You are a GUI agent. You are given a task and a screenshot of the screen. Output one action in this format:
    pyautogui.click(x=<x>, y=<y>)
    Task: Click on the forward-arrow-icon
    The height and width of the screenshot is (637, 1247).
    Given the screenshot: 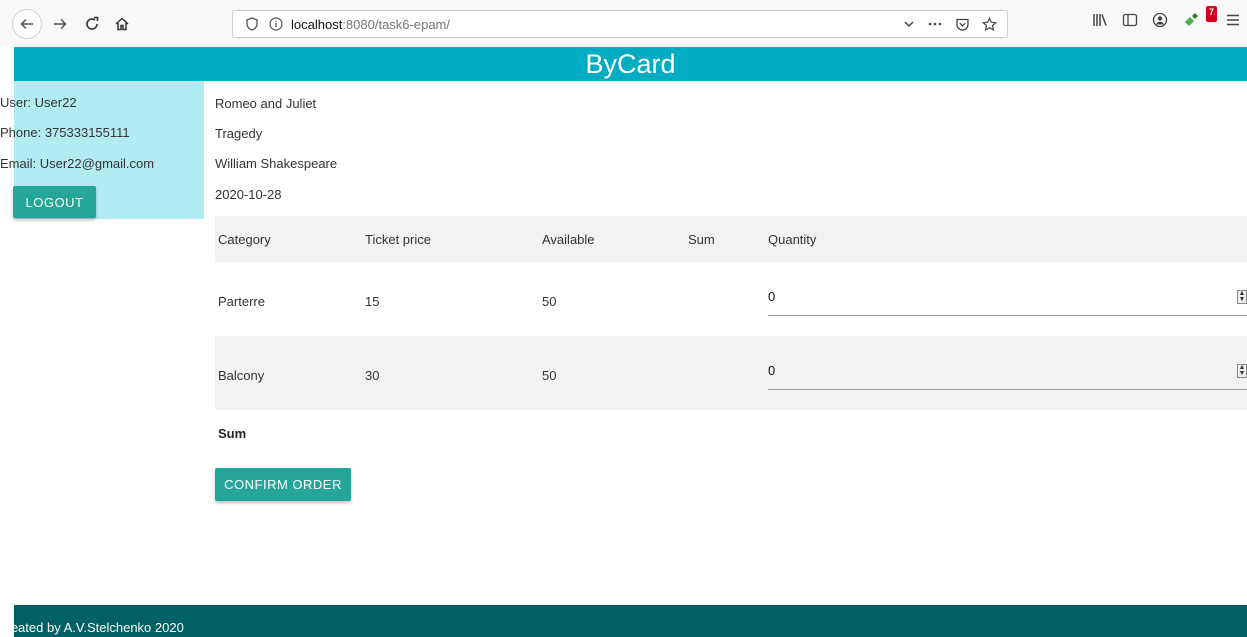 What is the action you would take?
    pyautogui.click(x=60, y=24)
    